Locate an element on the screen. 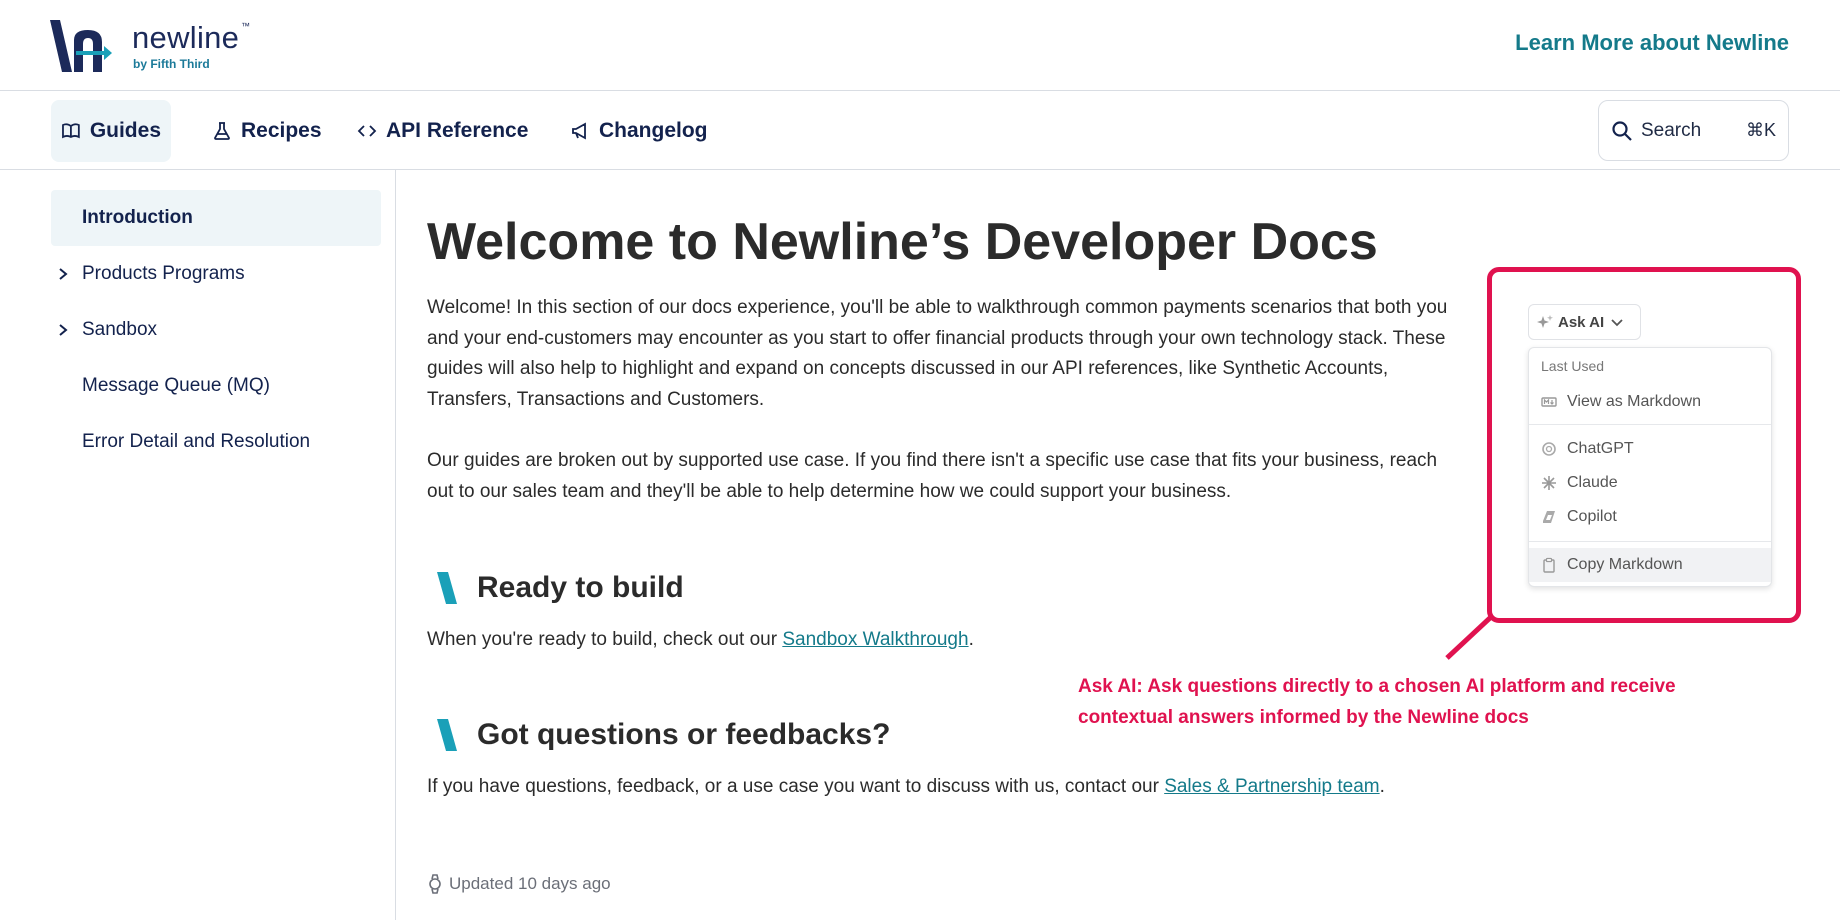  tab-label: Recipes is located at coordinates (281, 130).